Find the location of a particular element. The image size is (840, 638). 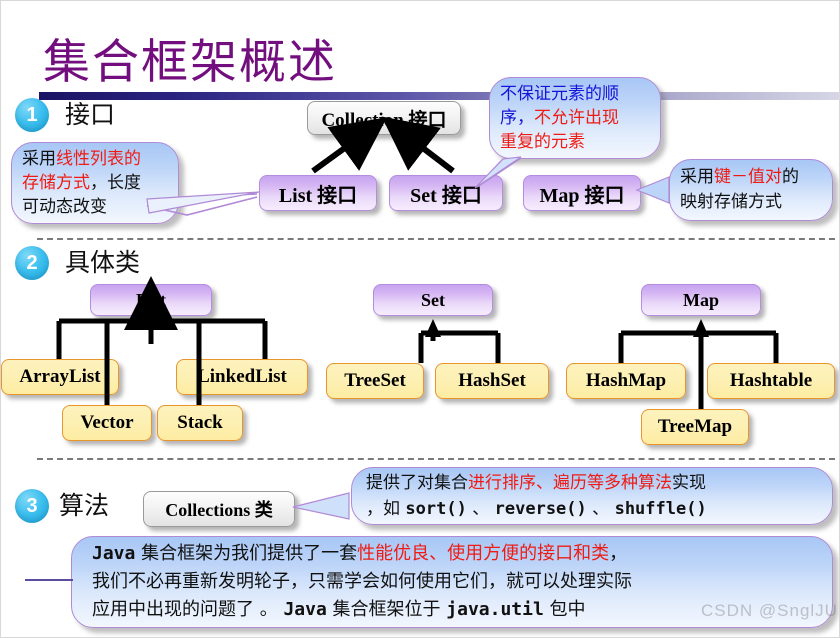

node-list-interface: List 接口 is located at coordinates (318, 193).